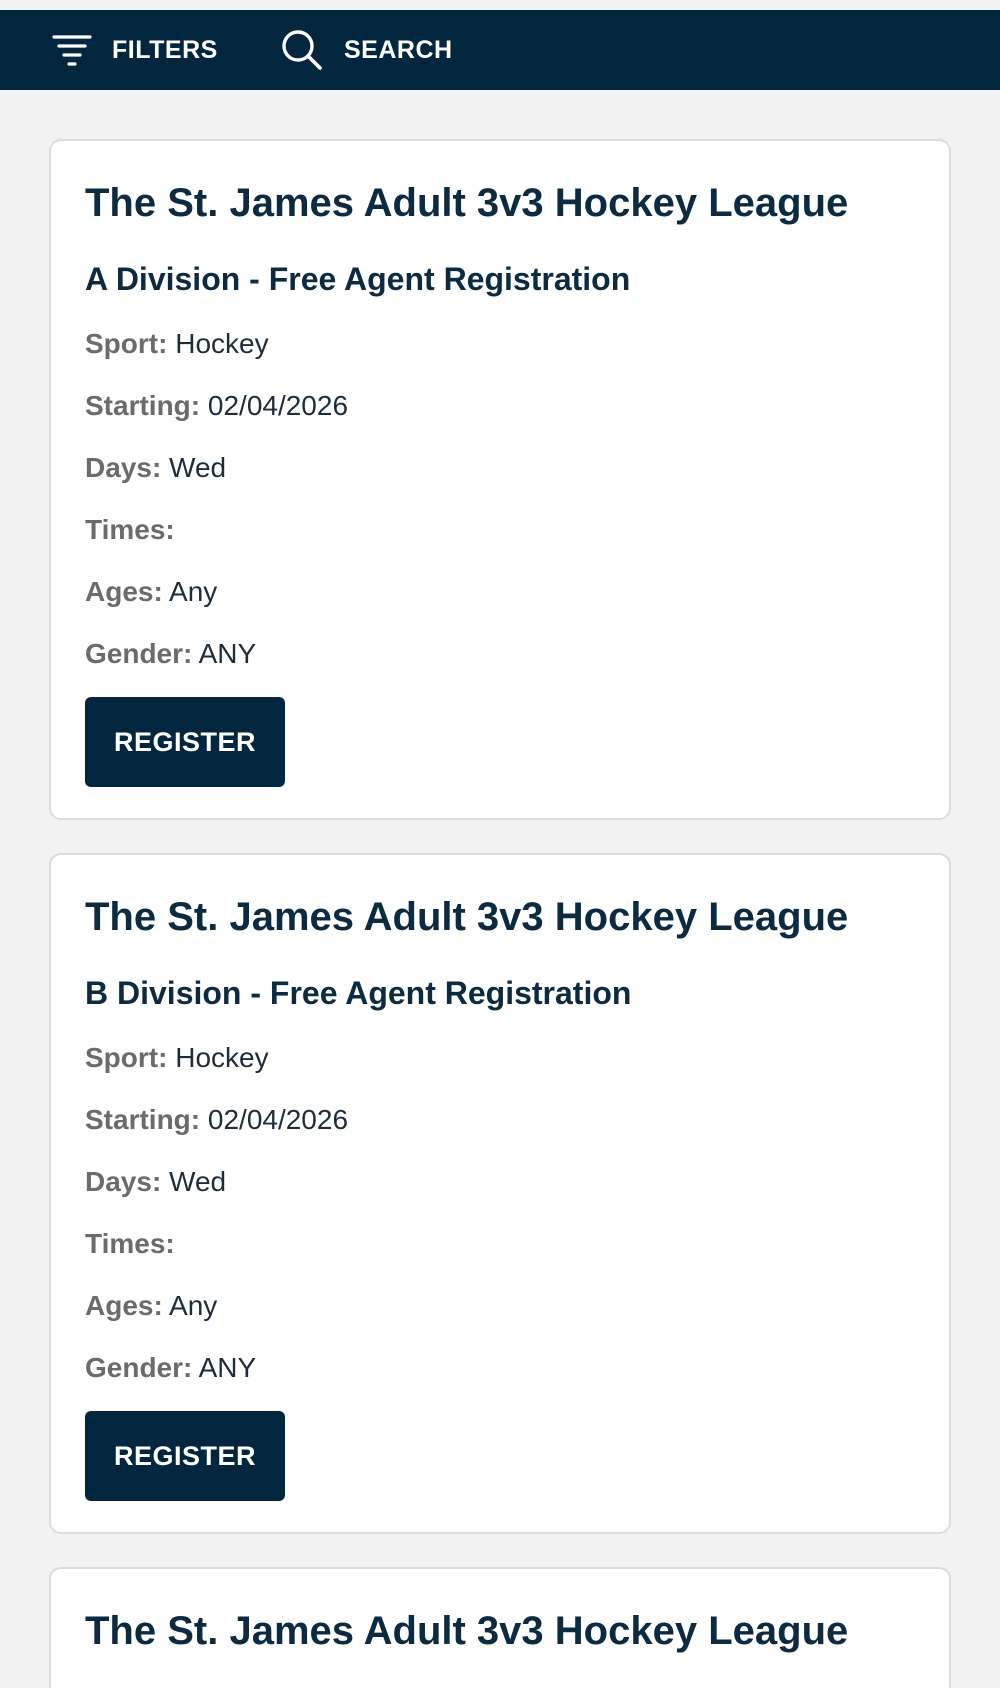  Describe the element at coordinates (165, 49) in the screenshot. I see `filters-label: FILTERS` at that location.